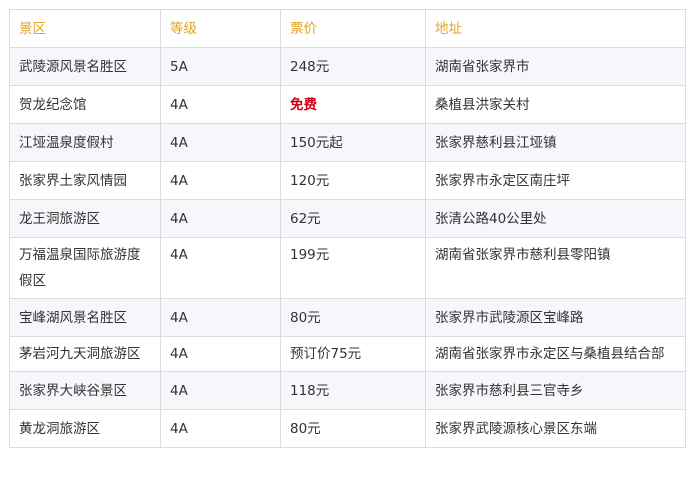 This screenshot has height=489, width=700. Describe the element at coordinates (555, 104) in the screenshot. I see `cell-address: 桑植县洪家关村` at that location.